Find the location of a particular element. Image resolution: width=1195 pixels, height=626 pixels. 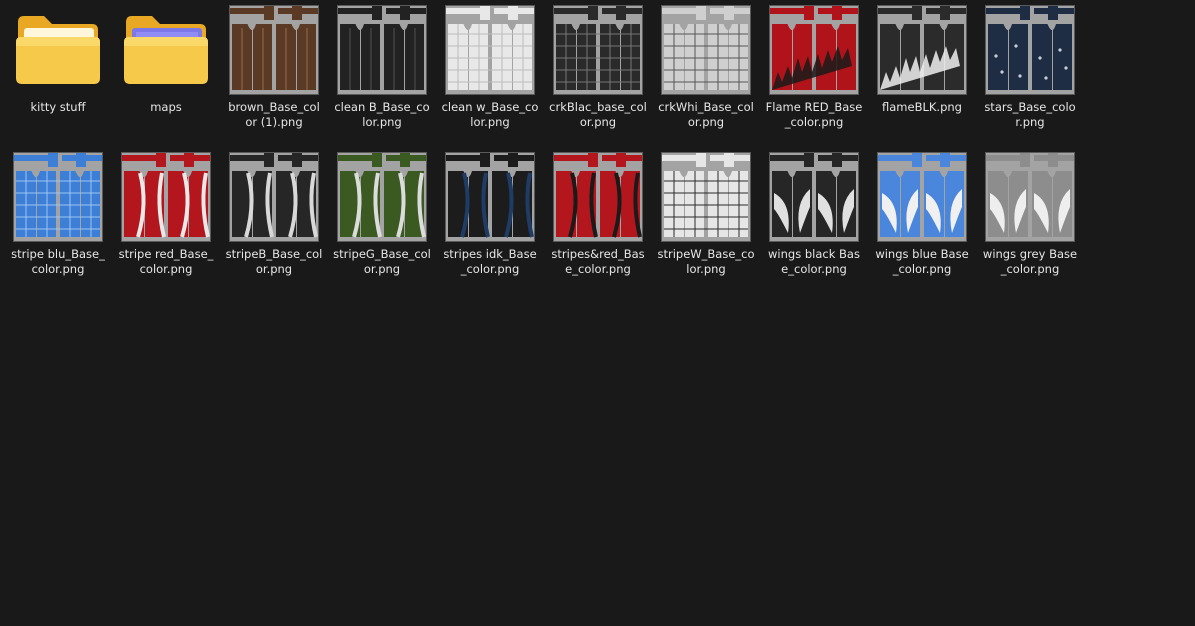

image-file-item: wings blue Base_color.png is located at coordinates (922, 224).